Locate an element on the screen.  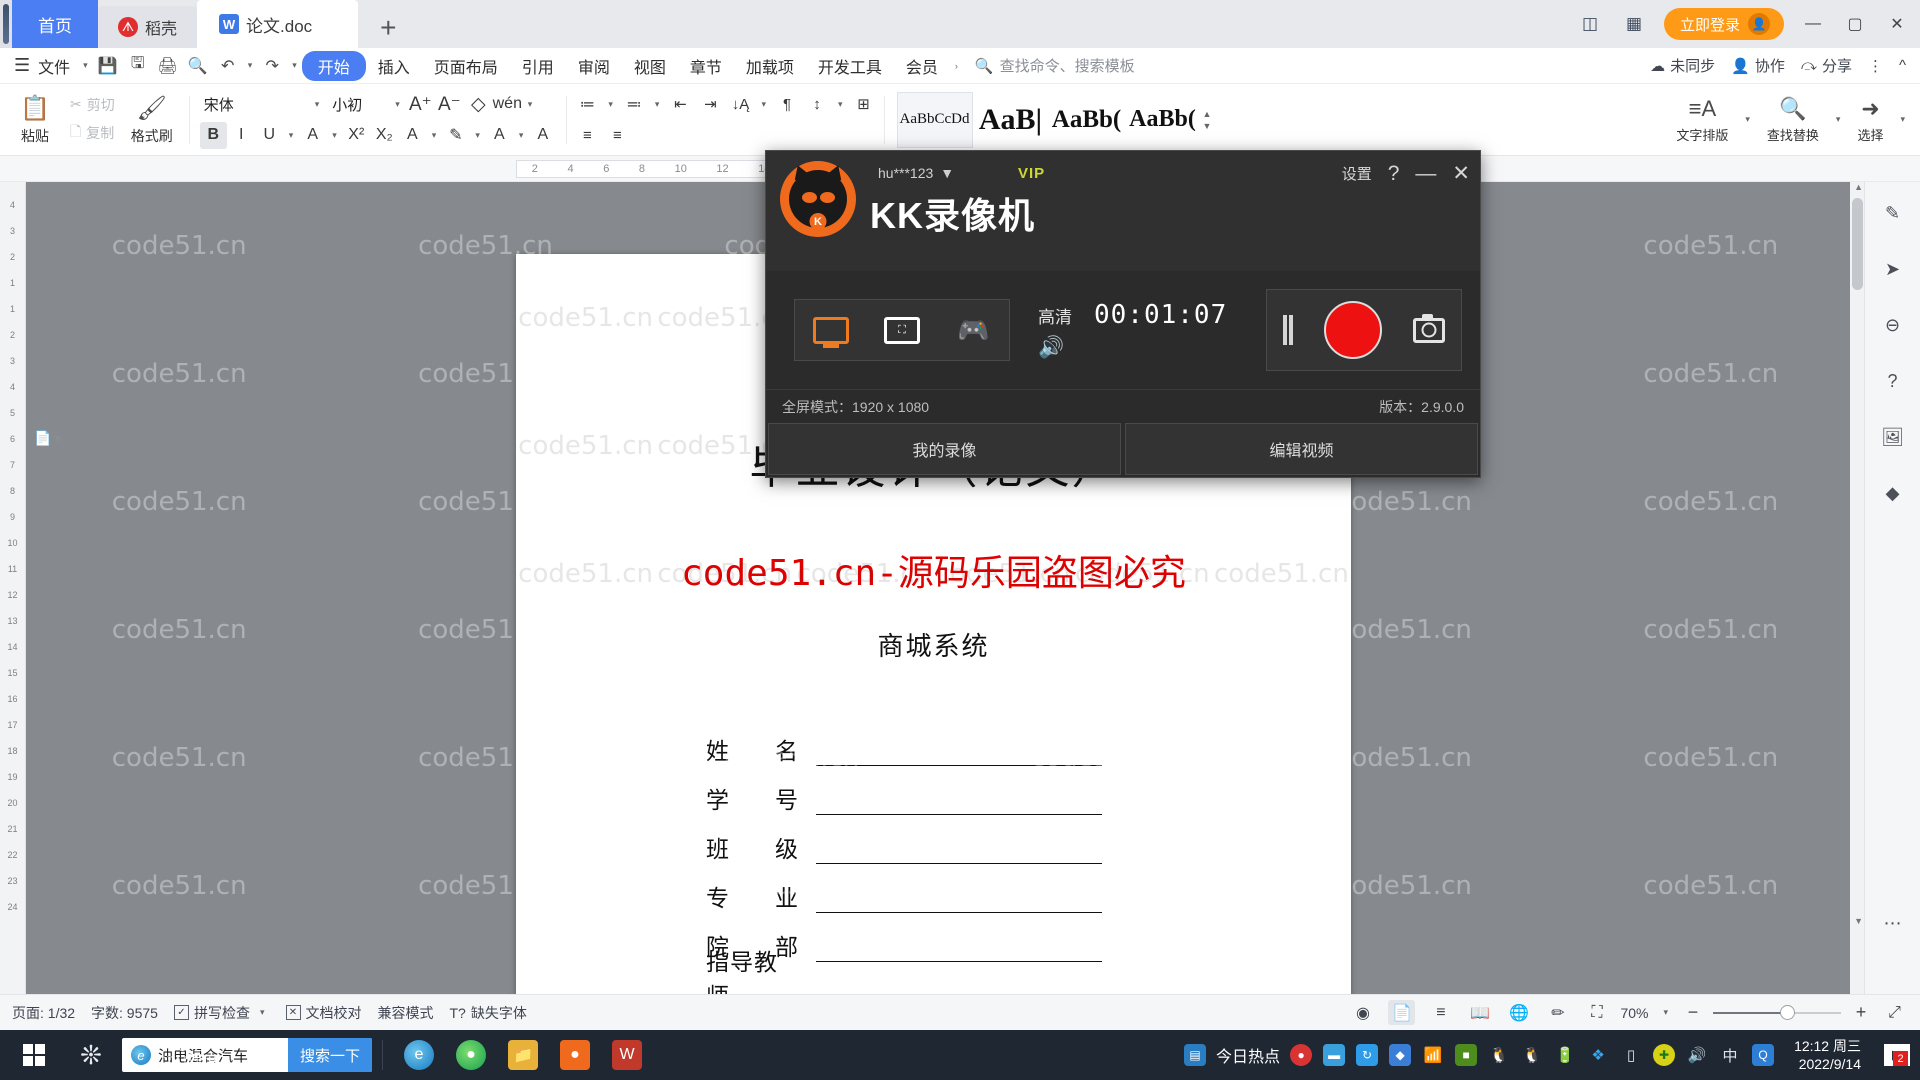
char-shading-button: A is located at coordinates (542, 135).